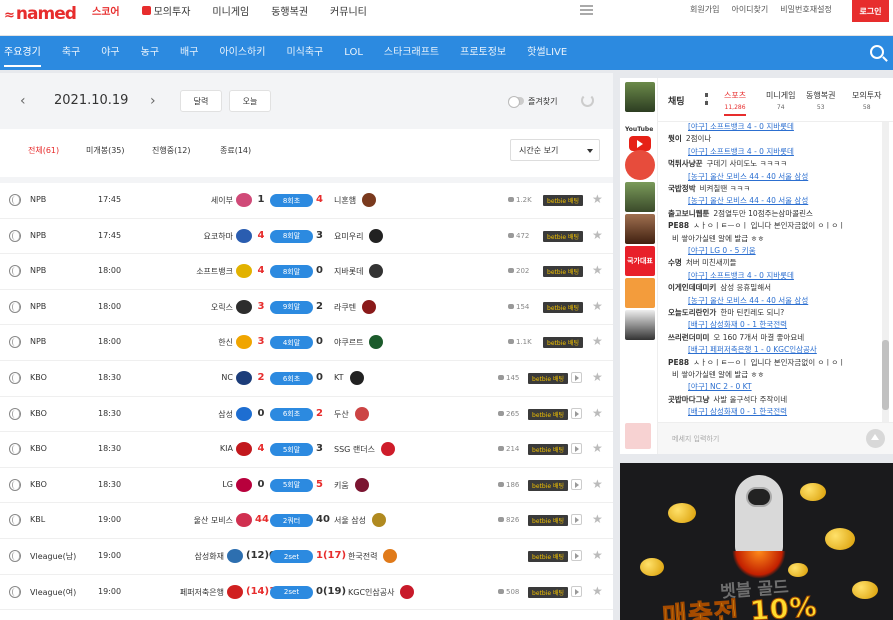 Image resolution: width=893 pixels, height=620 pixels. Describe the element at coordinates (209, 556) in the screenshot. I see `home-team: 삼성화재` at that location.